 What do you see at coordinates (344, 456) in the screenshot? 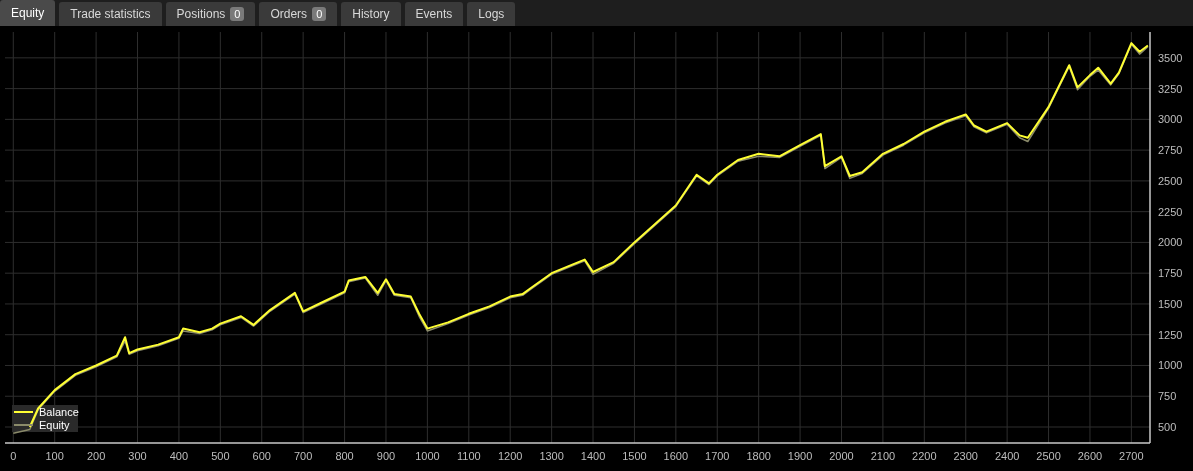
I see `axis-tick-label: 800` at bounding box center [344, 456].